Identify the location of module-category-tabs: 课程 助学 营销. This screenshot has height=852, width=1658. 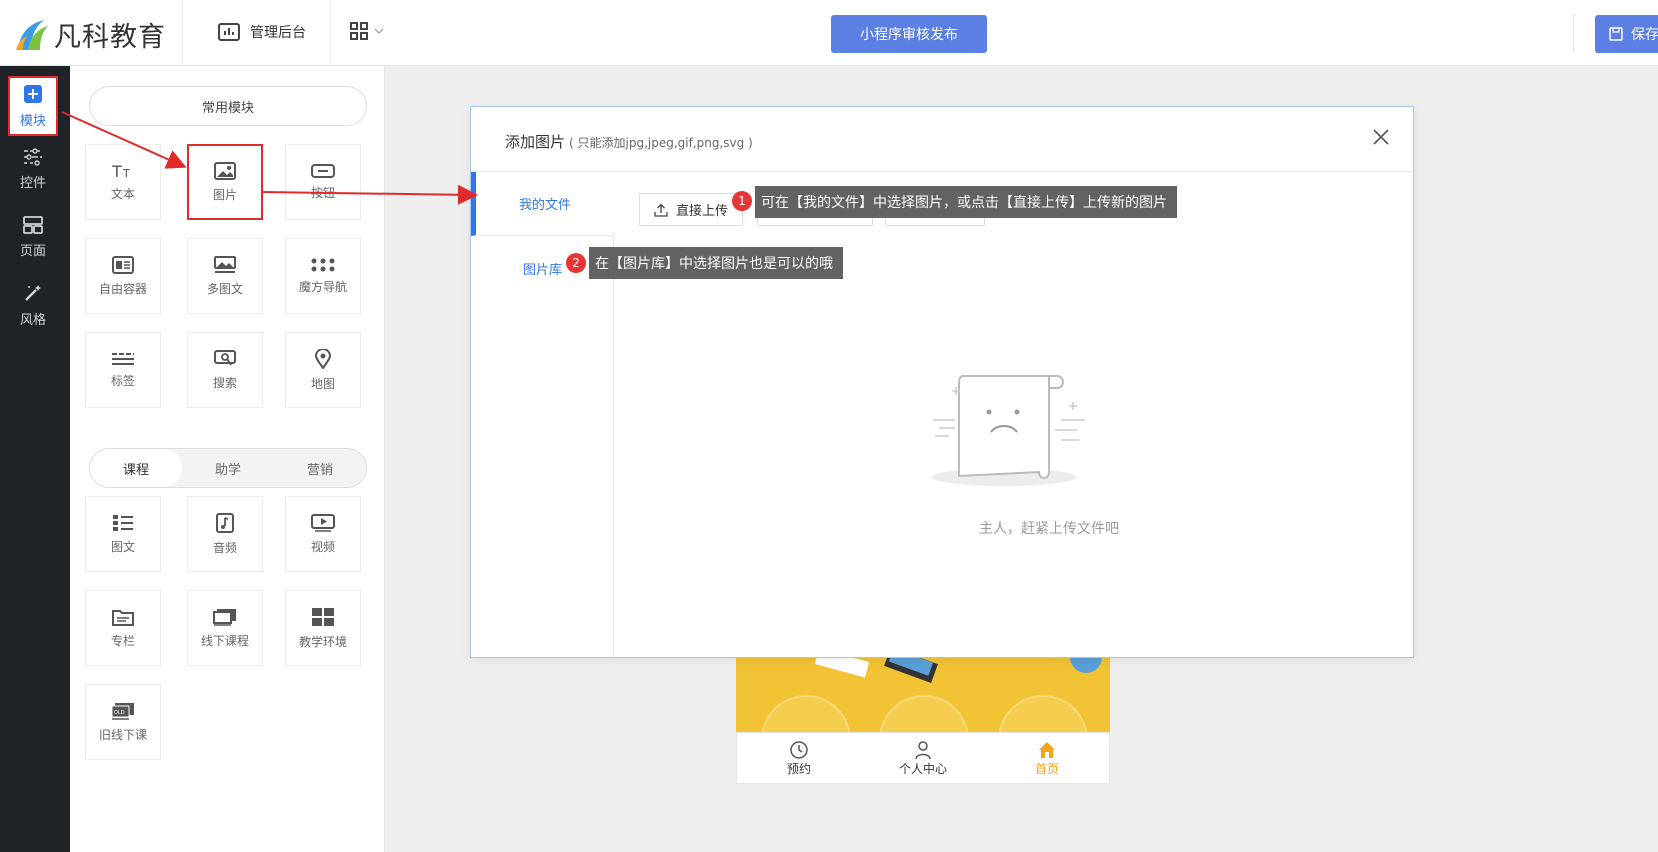
(228, 468).